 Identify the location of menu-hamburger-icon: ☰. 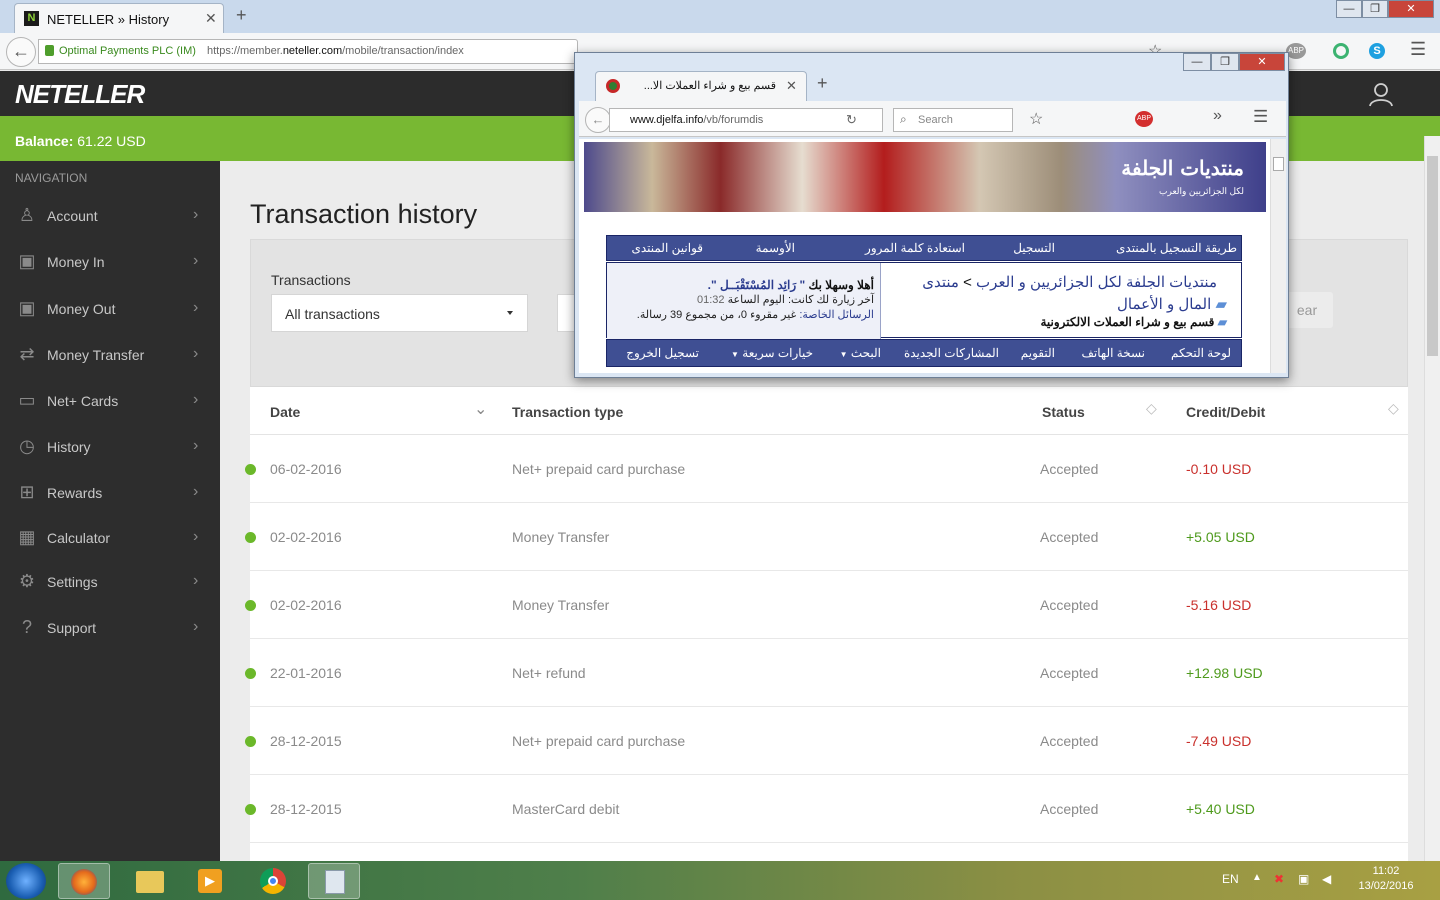
(1418, 49).